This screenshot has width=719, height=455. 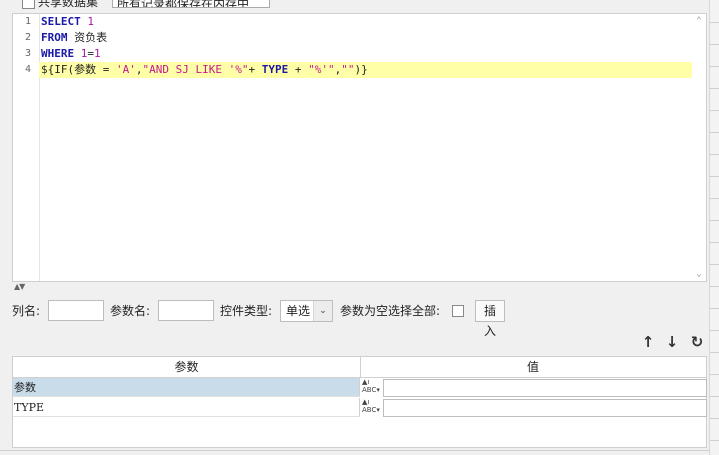 What do you see at coordinates (187, 367) in the screenshot?
I see `column-header-param: 参数` at bounding box center [187, 367].